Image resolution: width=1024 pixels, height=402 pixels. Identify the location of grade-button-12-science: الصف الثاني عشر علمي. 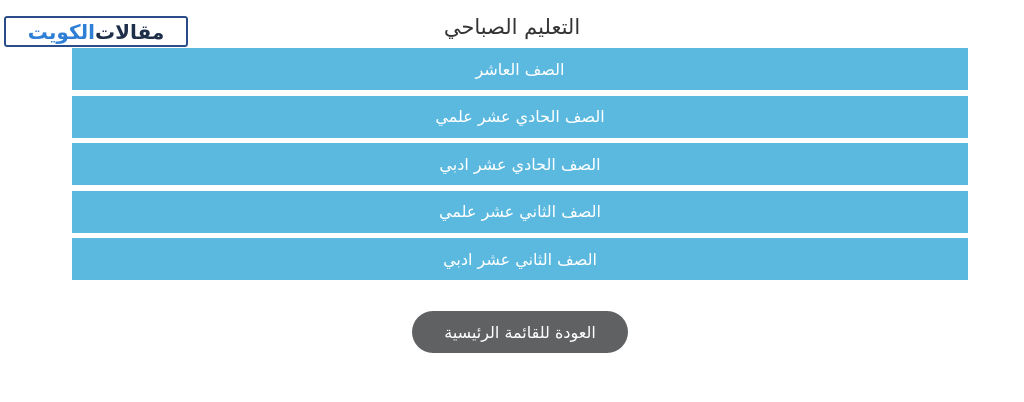
(520, 211).